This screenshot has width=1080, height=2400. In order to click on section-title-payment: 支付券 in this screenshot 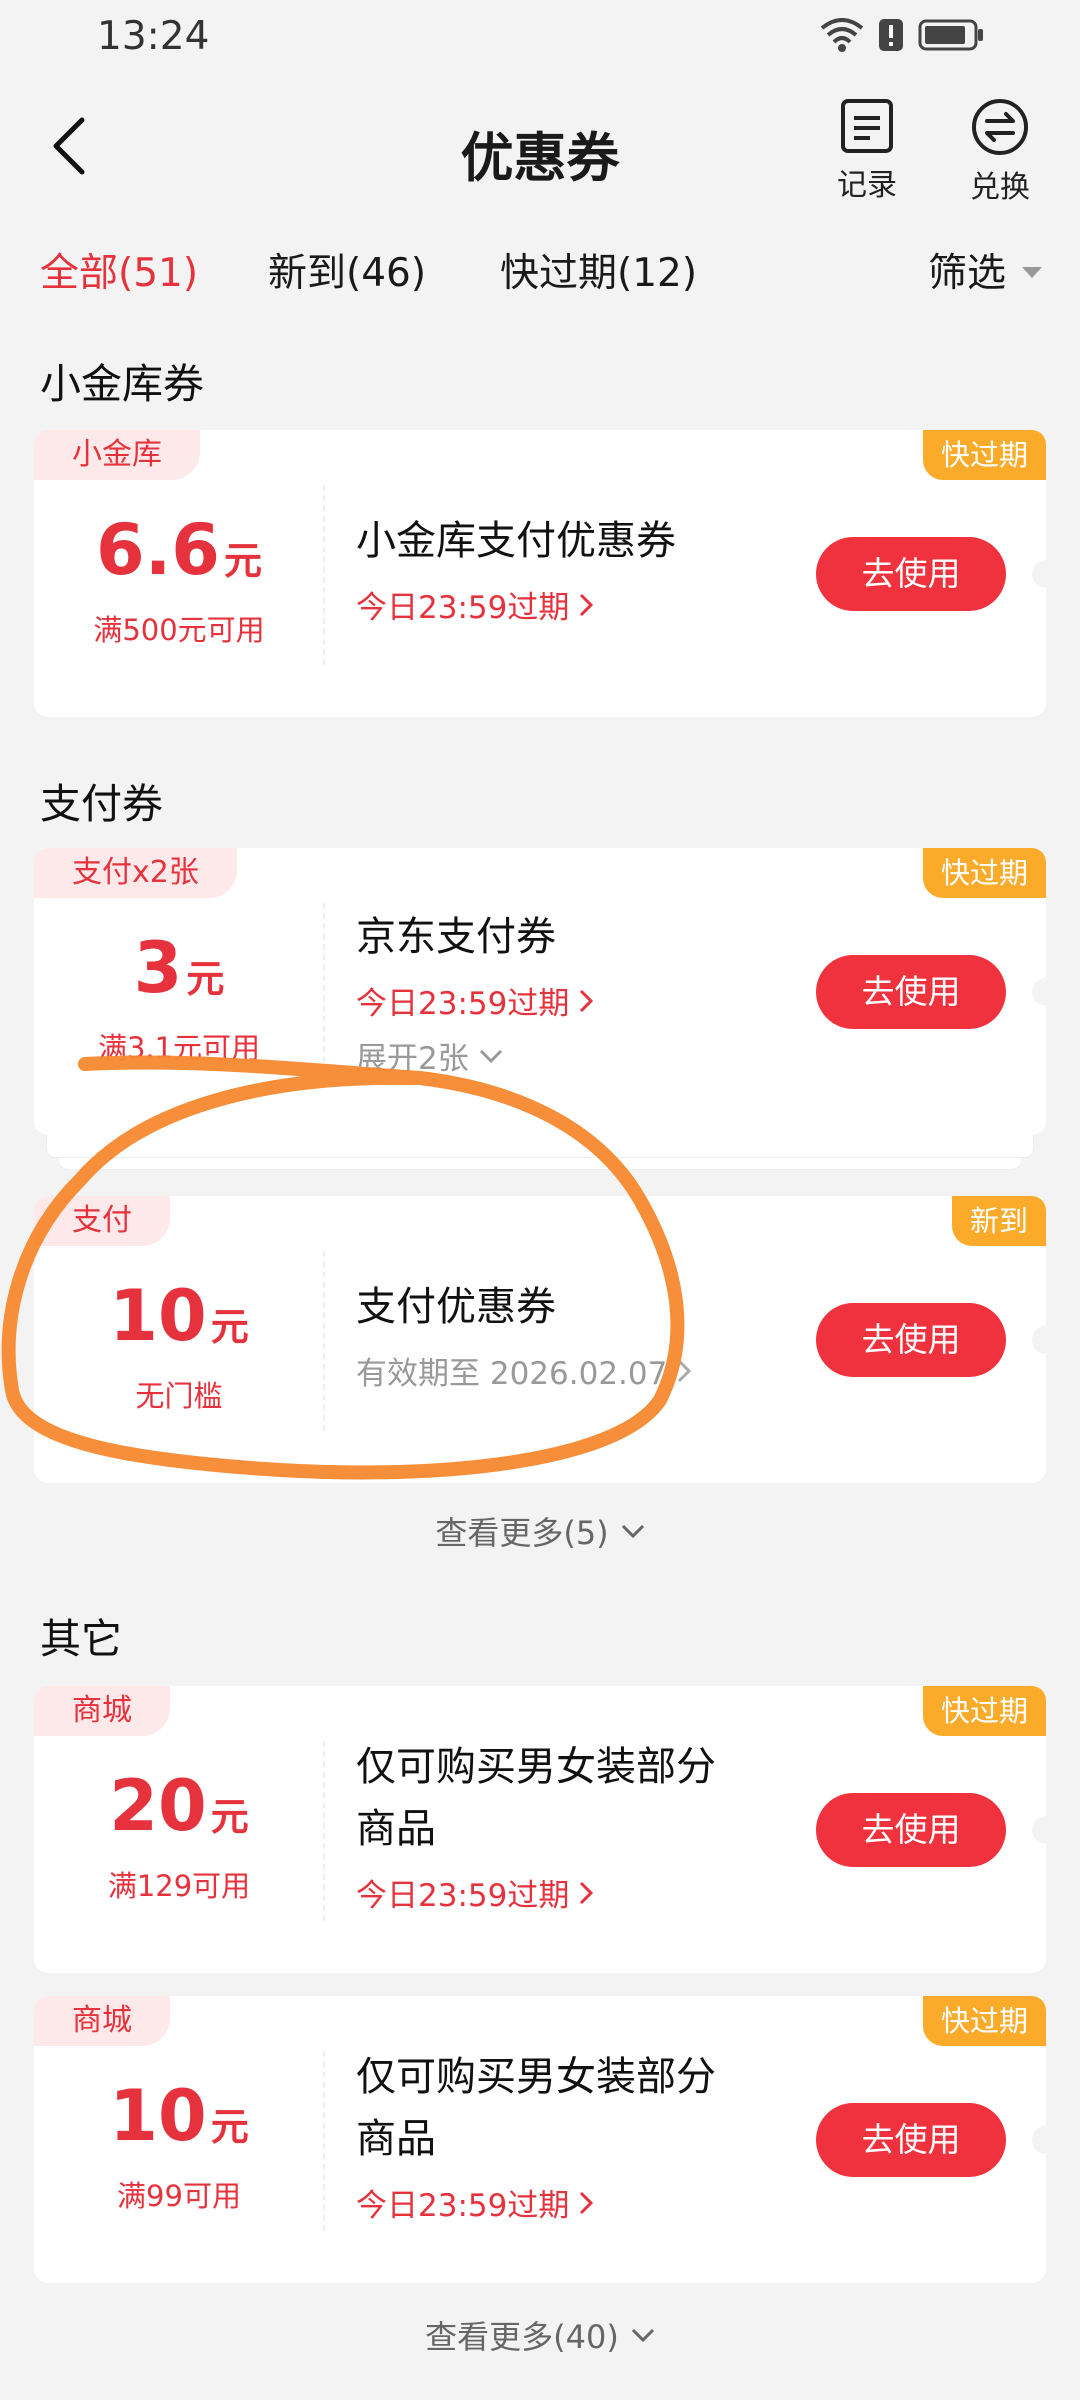, I will do `click(101, 804)`.